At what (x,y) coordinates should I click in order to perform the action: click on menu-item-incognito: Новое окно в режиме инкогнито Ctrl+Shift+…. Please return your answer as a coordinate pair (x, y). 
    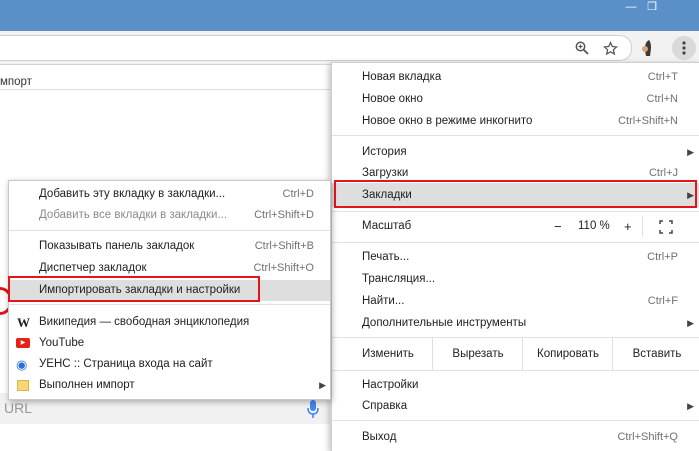
    Looking at the image, I should click on (515, 121).